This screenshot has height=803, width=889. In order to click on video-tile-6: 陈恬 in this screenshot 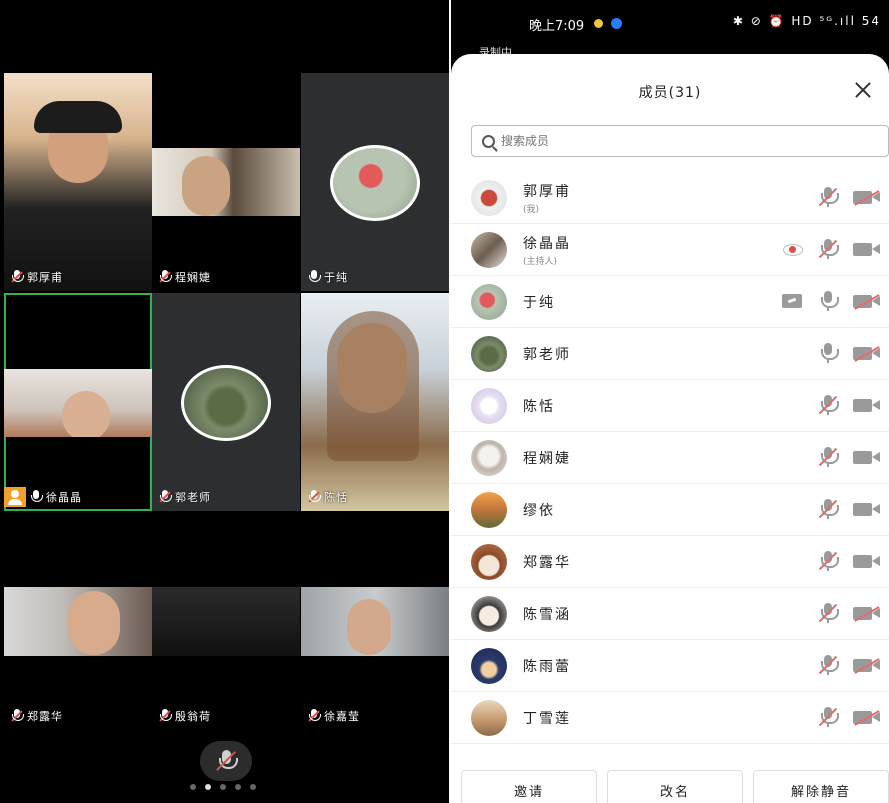, I will do `click(375, 402)`.